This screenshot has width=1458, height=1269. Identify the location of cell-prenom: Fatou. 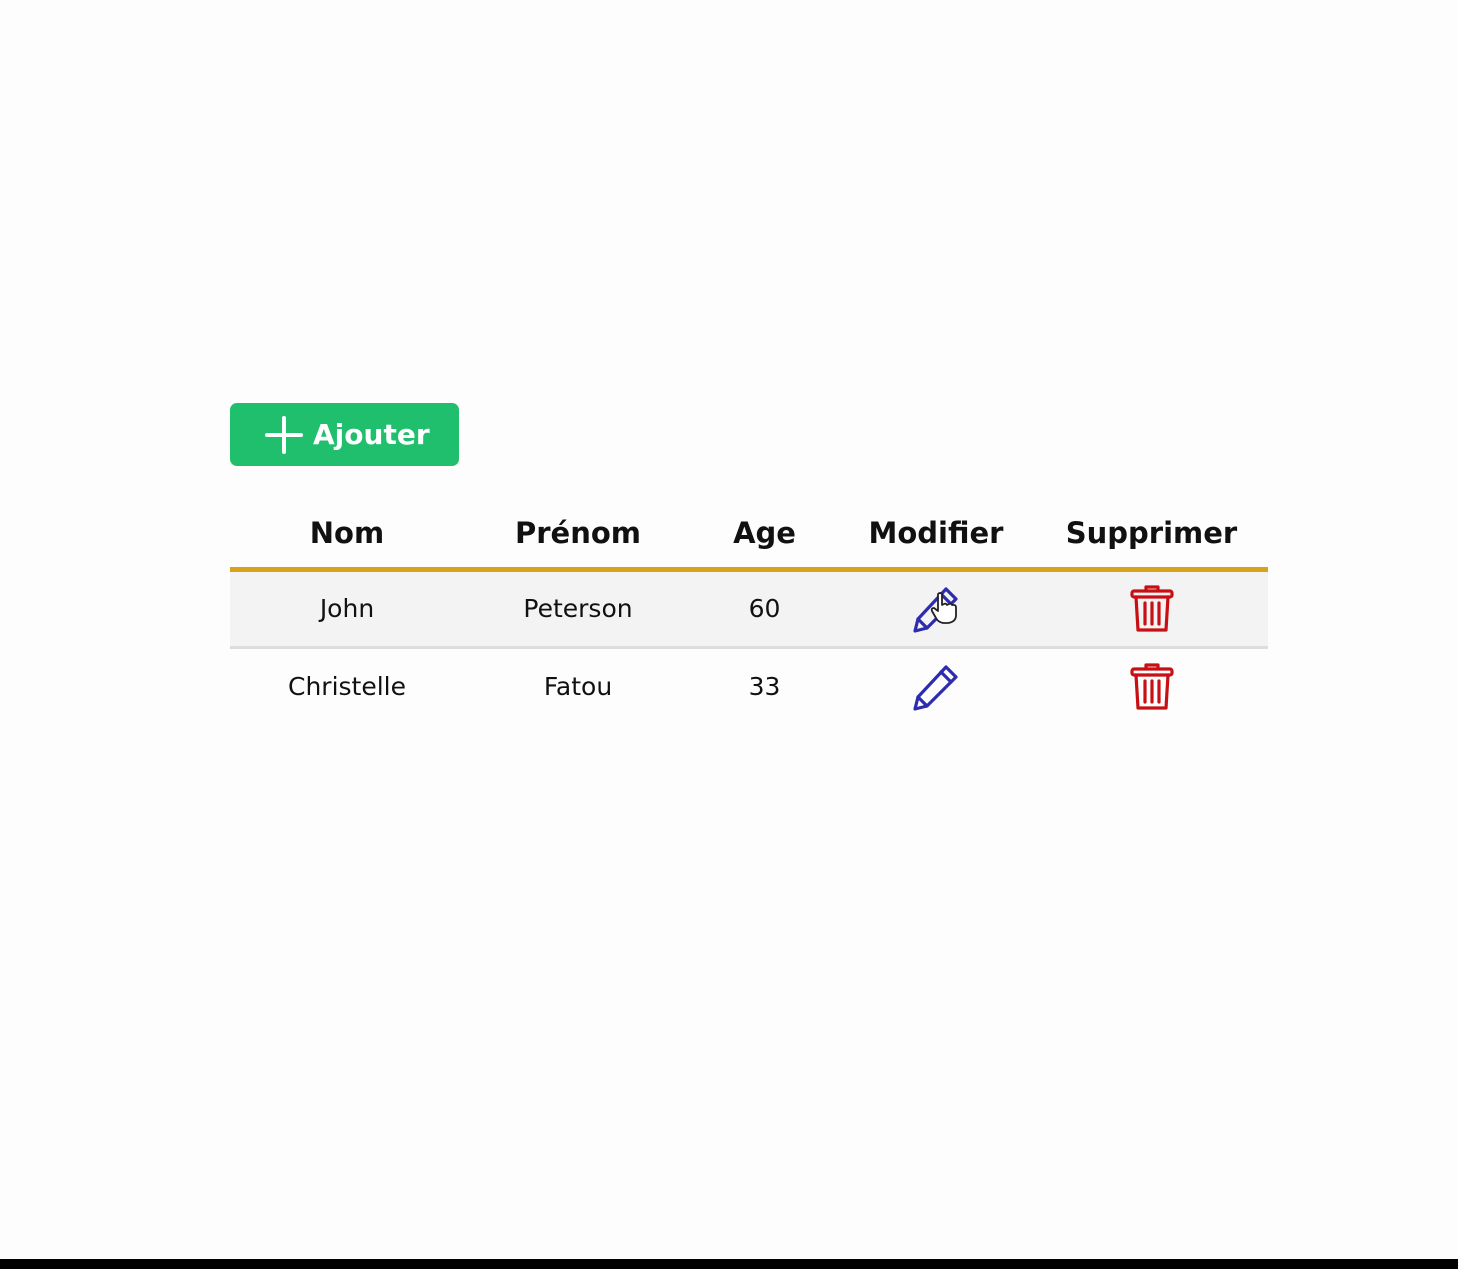
(578, 686).